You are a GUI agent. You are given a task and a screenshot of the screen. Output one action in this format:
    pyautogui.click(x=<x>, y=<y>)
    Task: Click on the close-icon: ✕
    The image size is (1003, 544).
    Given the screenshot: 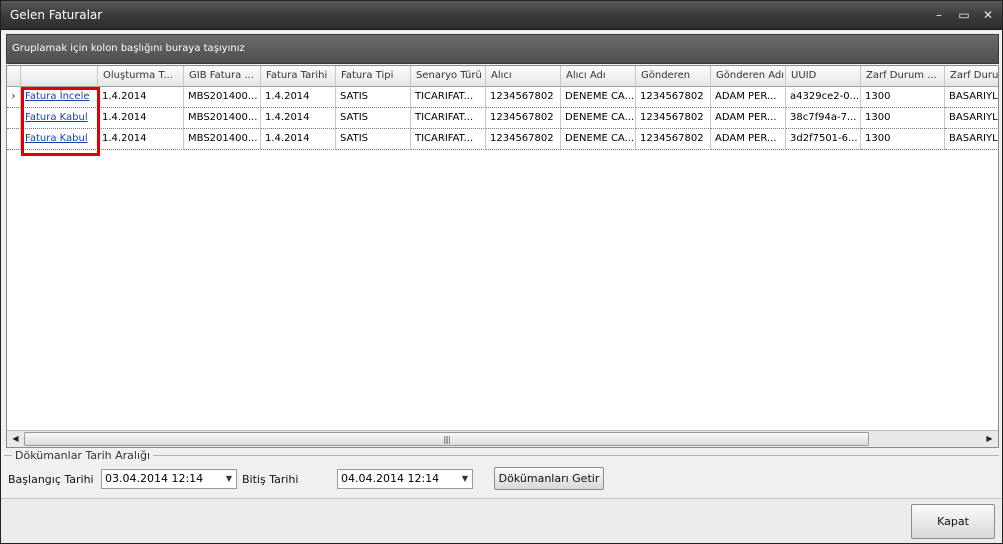 What is the action you would take?
    pyautogui.click(x=988, y=15)
    